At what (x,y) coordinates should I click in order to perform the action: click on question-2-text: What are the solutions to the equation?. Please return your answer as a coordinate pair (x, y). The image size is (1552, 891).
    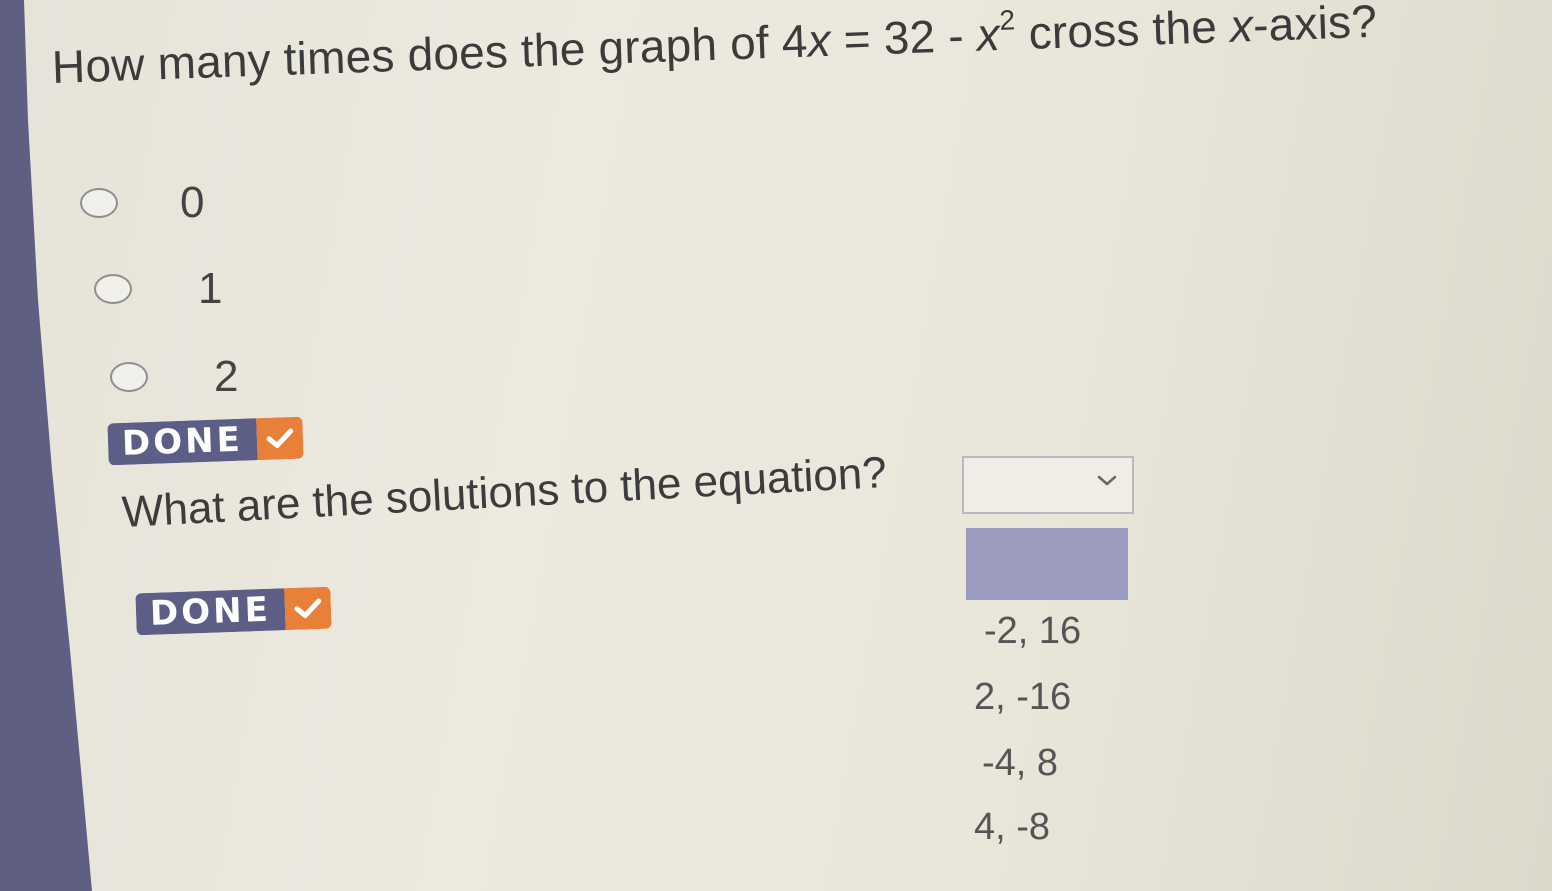
    Looking at the image, I should click on (504, 492).